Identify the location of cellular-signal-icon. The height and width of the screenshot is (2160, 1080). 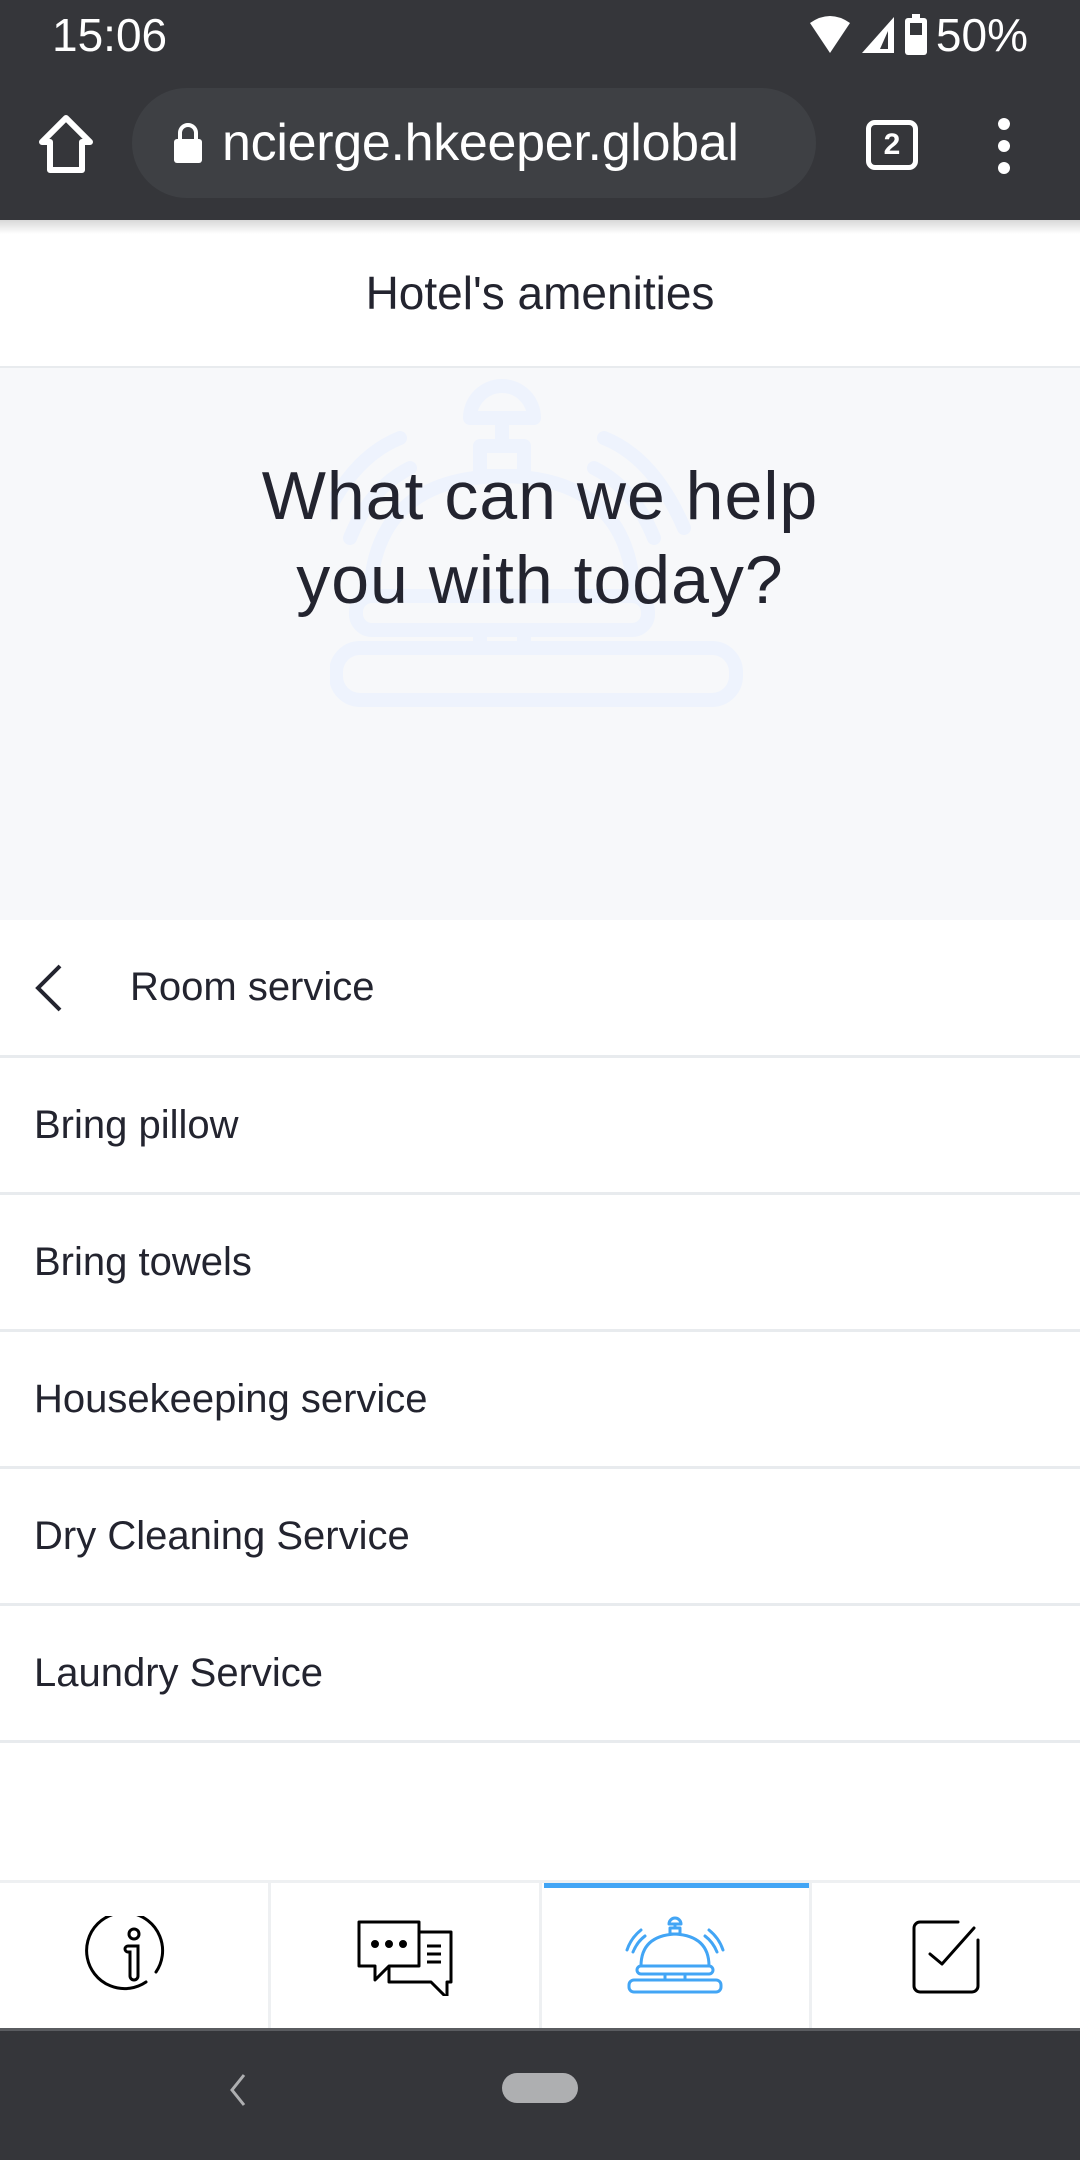
(877, 35).